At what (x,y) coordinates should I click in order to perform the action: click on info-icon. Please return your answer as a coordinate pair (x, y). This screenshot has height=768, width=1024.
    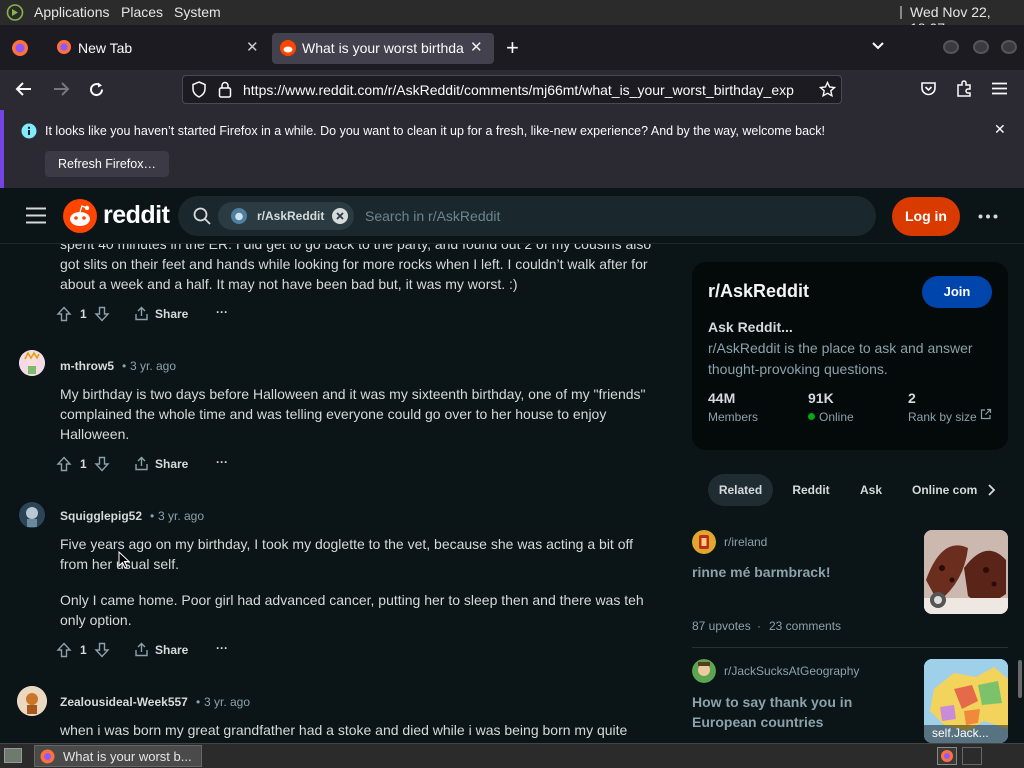
    Looking at the image, I should click on (29, 131).